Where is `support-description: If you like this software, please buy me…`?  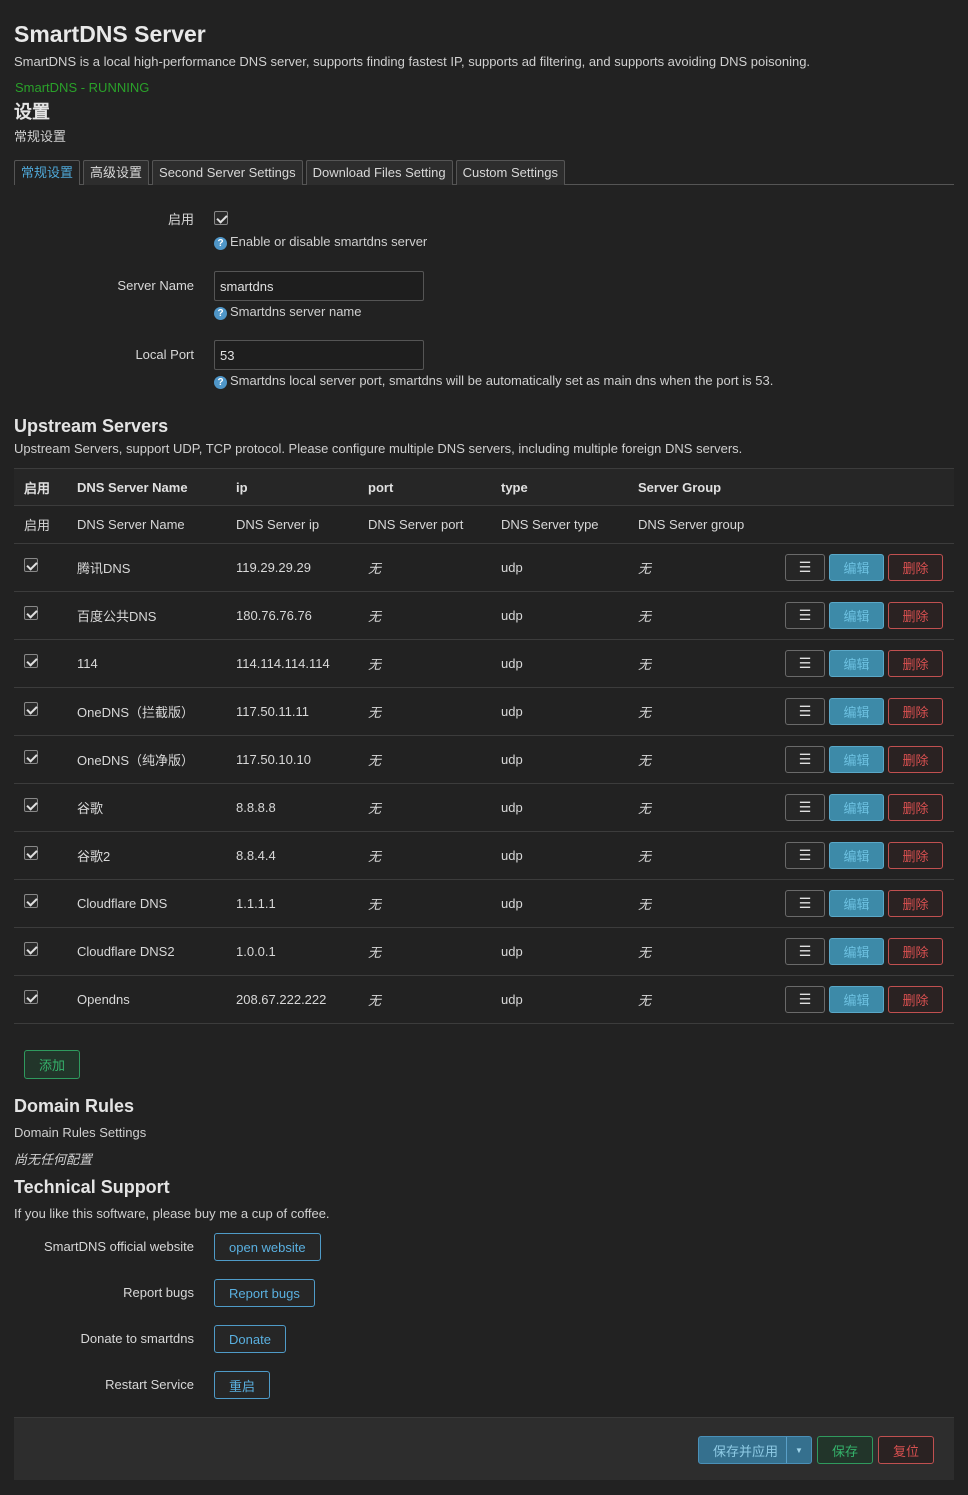
support-description: If you like this software, please buy me… is located at coordinates (172, 1213).